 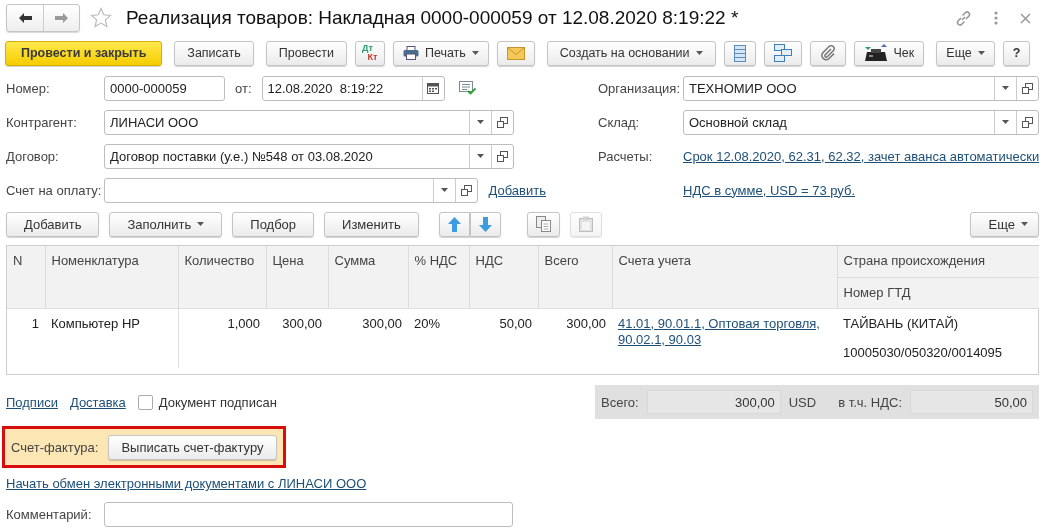 I want to click on column-header: Страна происхождения, so click(x=938, y=261).